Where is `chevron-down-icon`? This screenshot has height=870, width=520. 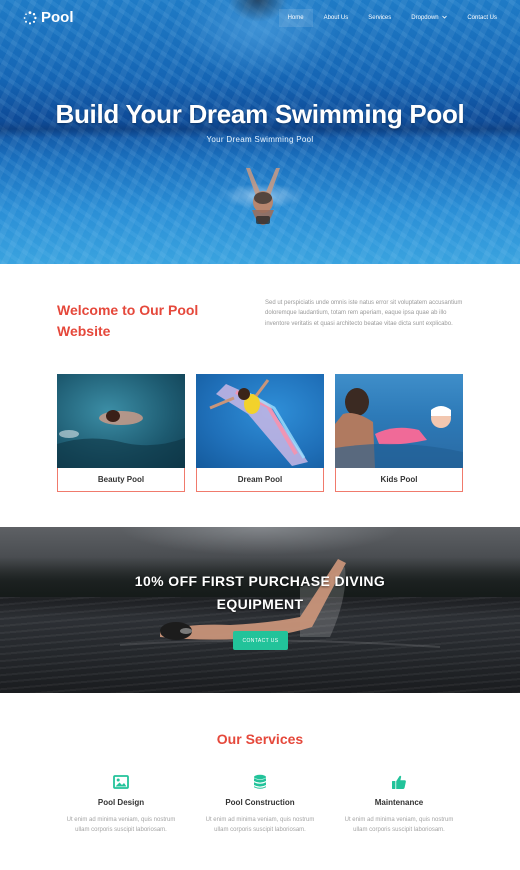 chevron-down-icon is located at coordinates (445, 17).